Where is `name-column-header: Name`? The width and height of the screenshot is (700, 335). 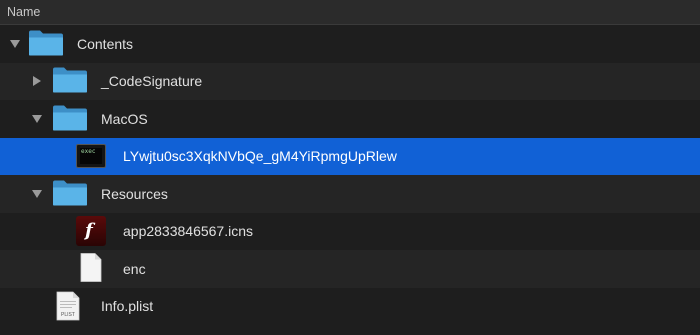 name-column-header: Name is located at coordinates (350, 12).